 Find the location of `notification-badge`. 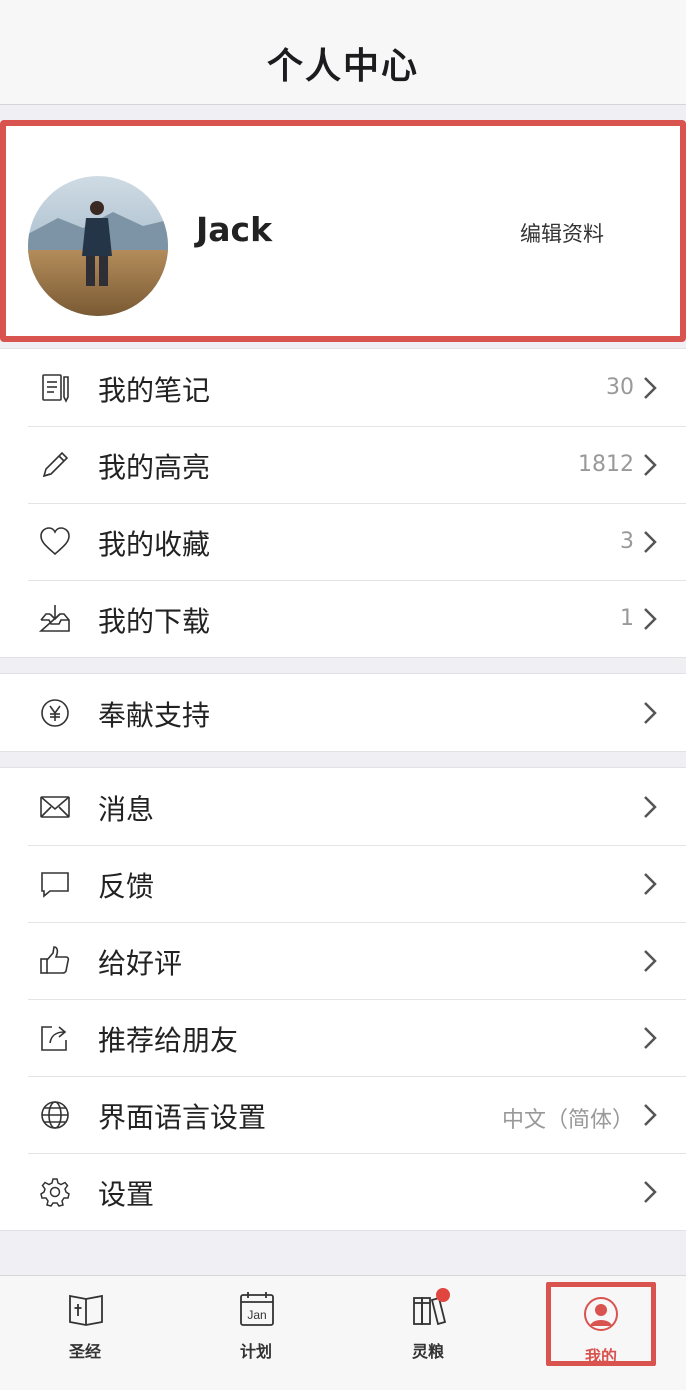

notification-badge is located at coordinates (443, 1295).